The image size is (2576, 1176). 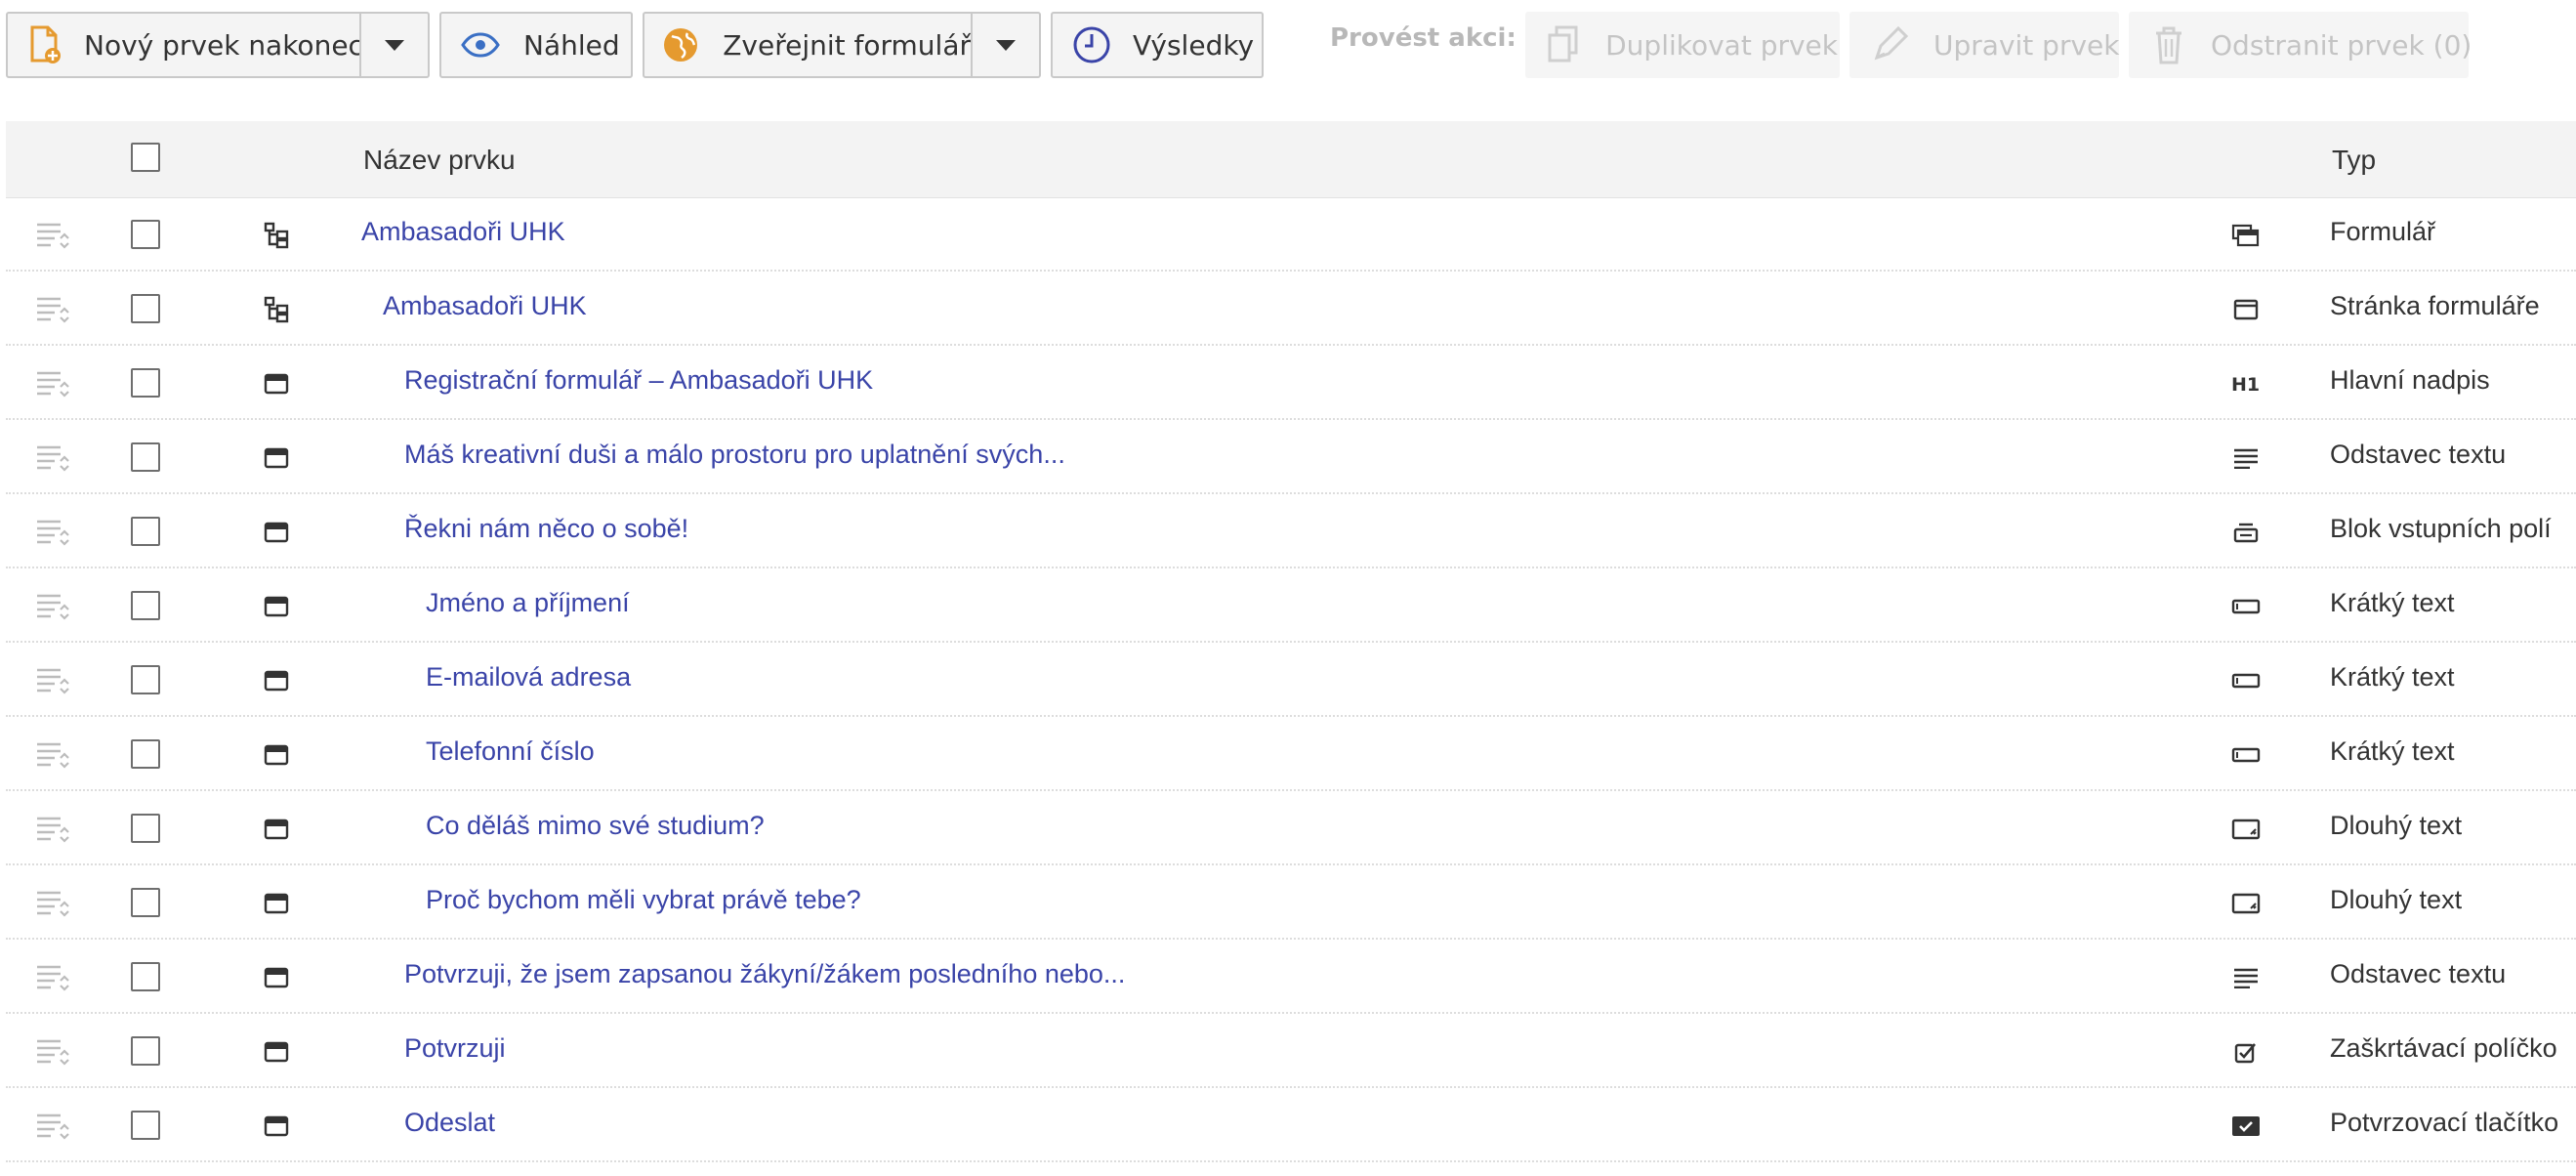 I want to click on item-name-link: Řekni nám něco o sobě!, so click(x=546, y=529).